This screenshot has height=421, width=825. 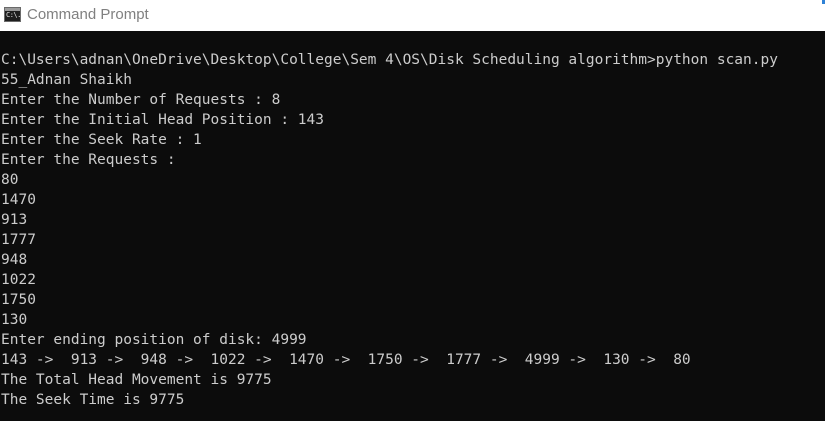 What do you see at coordinates (14, 260) in the screenshot?
I see `console-line-request: 948` at bounding box center [14, 260].